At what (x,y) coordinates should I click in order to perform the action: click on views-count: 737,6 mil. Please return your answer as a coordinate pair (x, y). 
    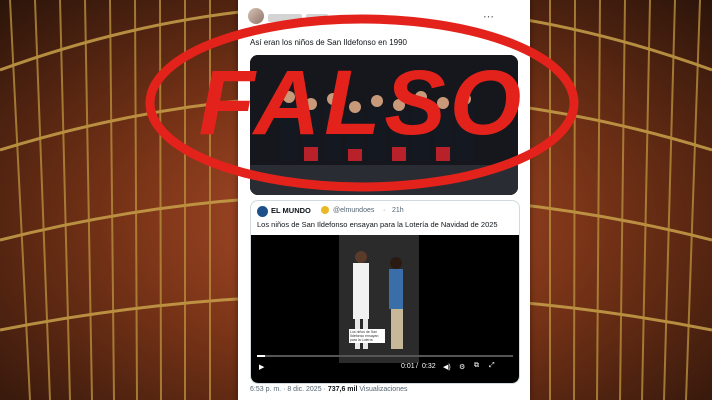
    Looking at the image, I should click on (342, 389).